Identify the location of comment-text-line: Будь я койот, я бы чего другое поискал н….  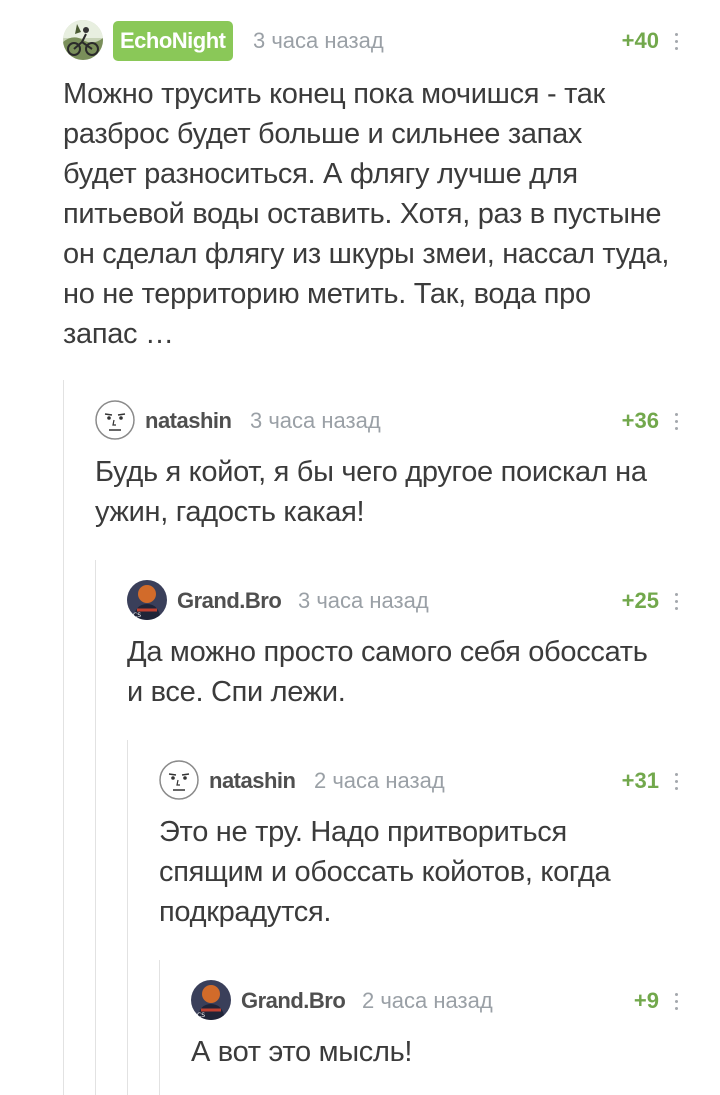
(371, 472).